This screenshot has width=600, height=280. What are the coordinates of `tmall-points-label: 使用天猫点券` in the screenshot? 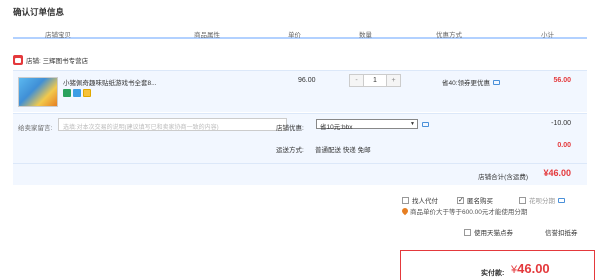 It's located at (493, 233).